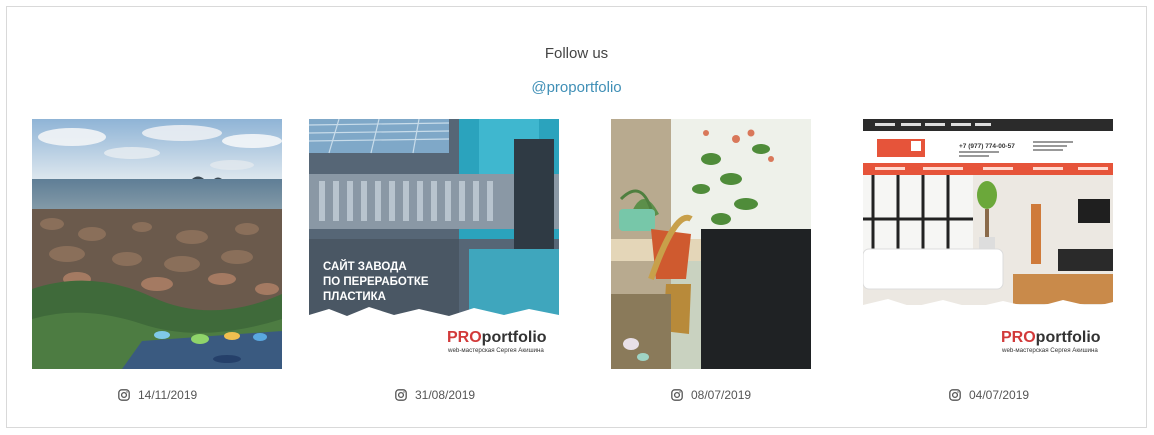  What do you see at coordinates (354, 297) in the screenshot?
I see `promo-line-3: ПЛАСТИКА` at bounding box center [354, 297].